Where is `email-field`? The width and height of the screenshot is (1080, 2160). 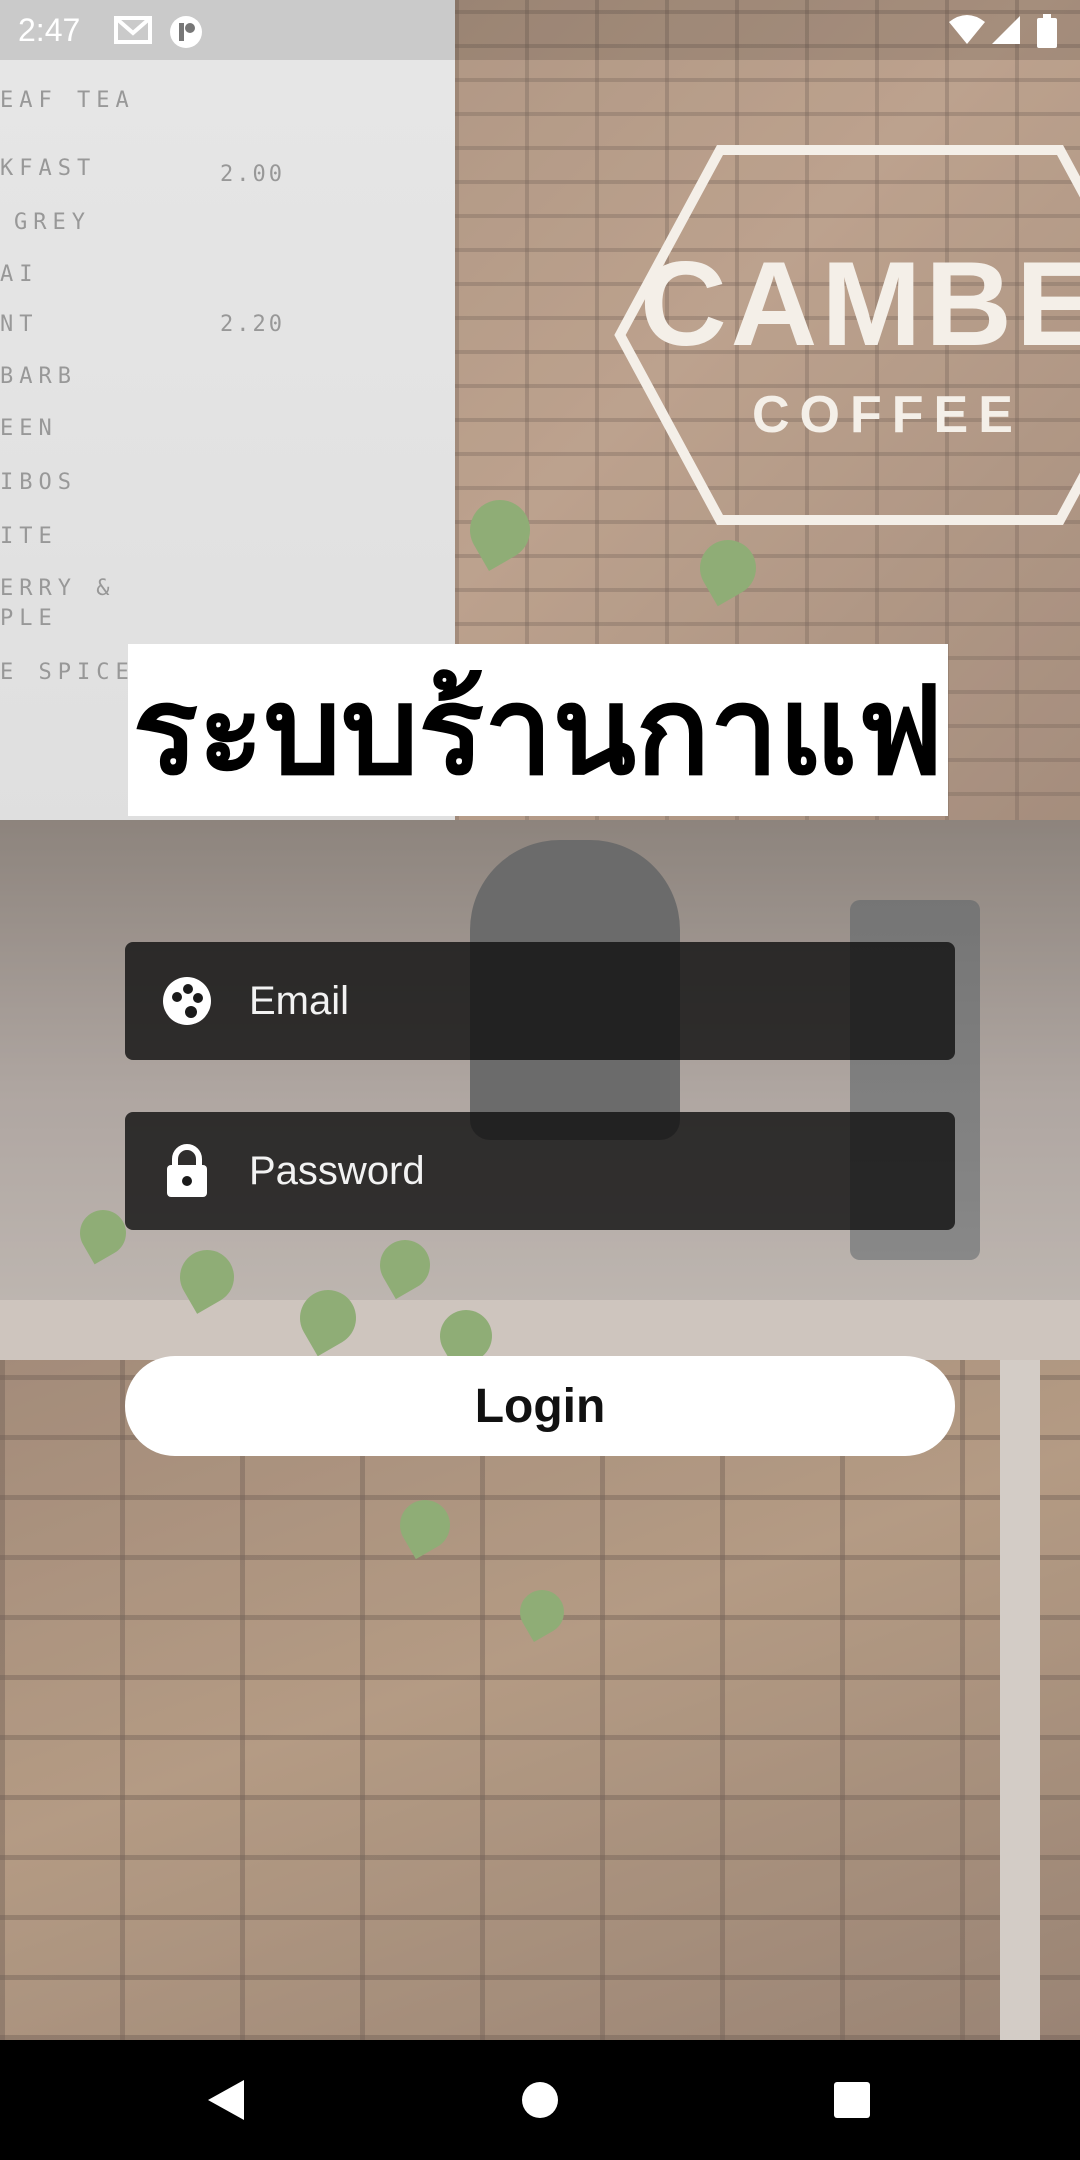 email-field is located at coordinates (540, 1001).